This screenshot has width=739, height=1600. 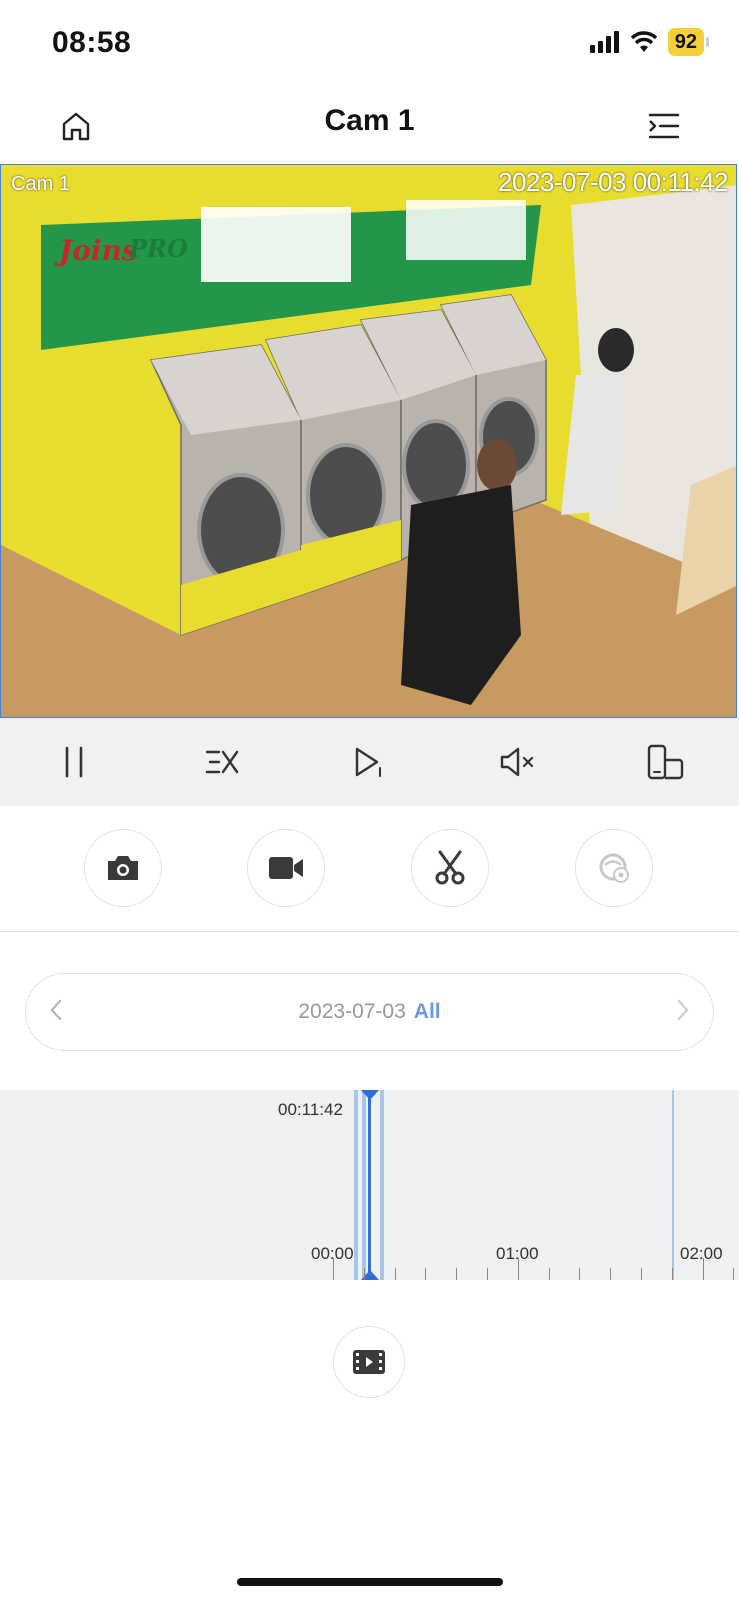 I want to click on timeline-playhead, so click(x=369, y=1185).